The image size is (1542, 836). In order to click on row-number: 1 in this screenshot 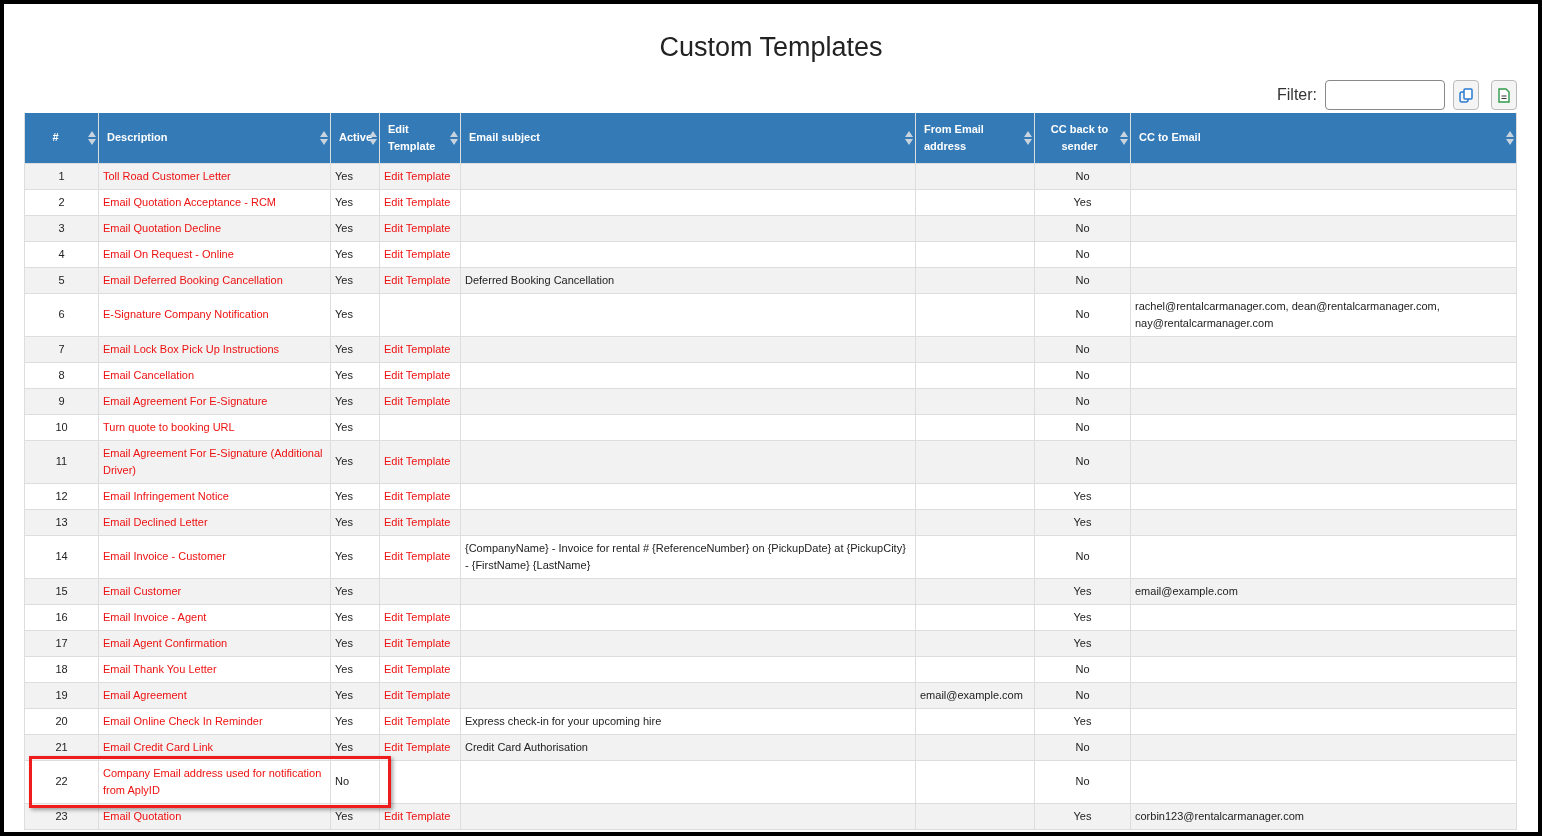, I will do `click(61, 176)`.